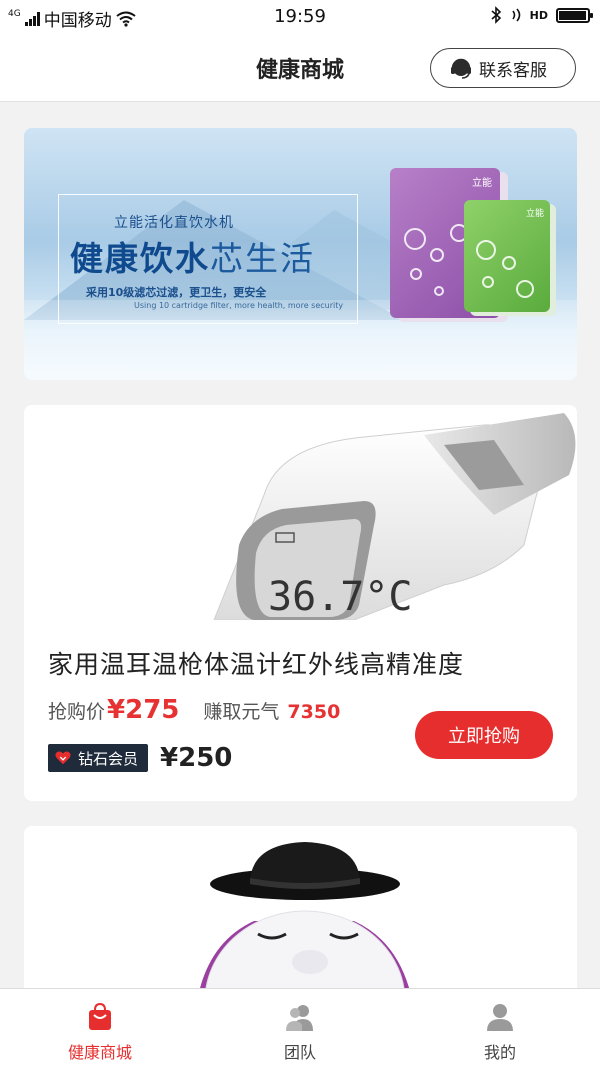  I want to click on shopping-bag-icon, so click(100, 1016).